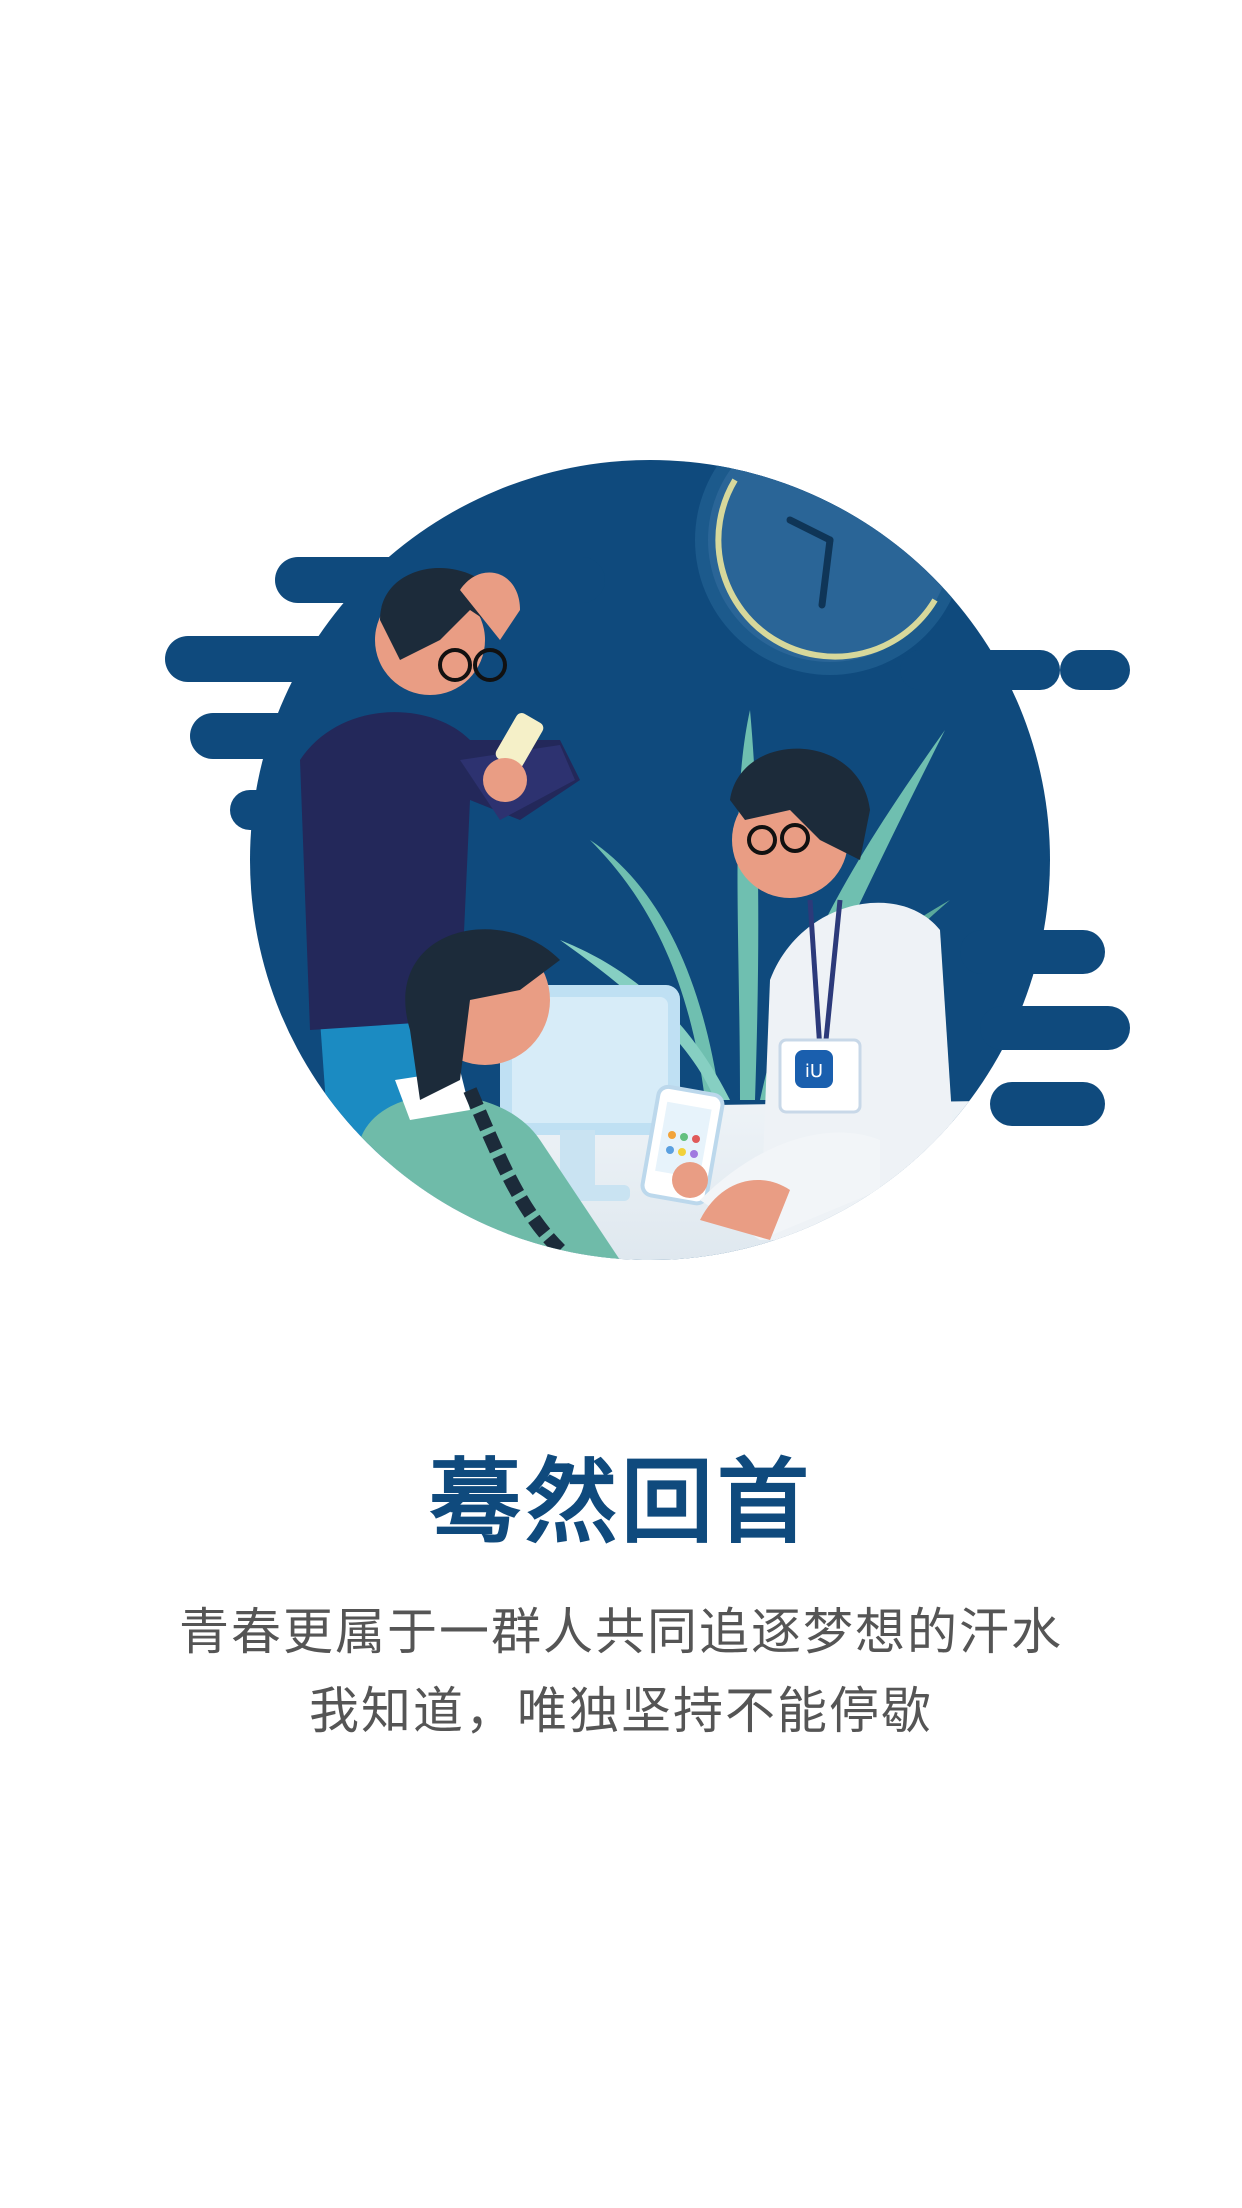 Image resolution: width=1242 pixels, height=2208 pixels. What do you see at coordinates (814, 1071) in the screenshot?
I see `badge-logo-text: iU` at bounding box center [814, 1071].